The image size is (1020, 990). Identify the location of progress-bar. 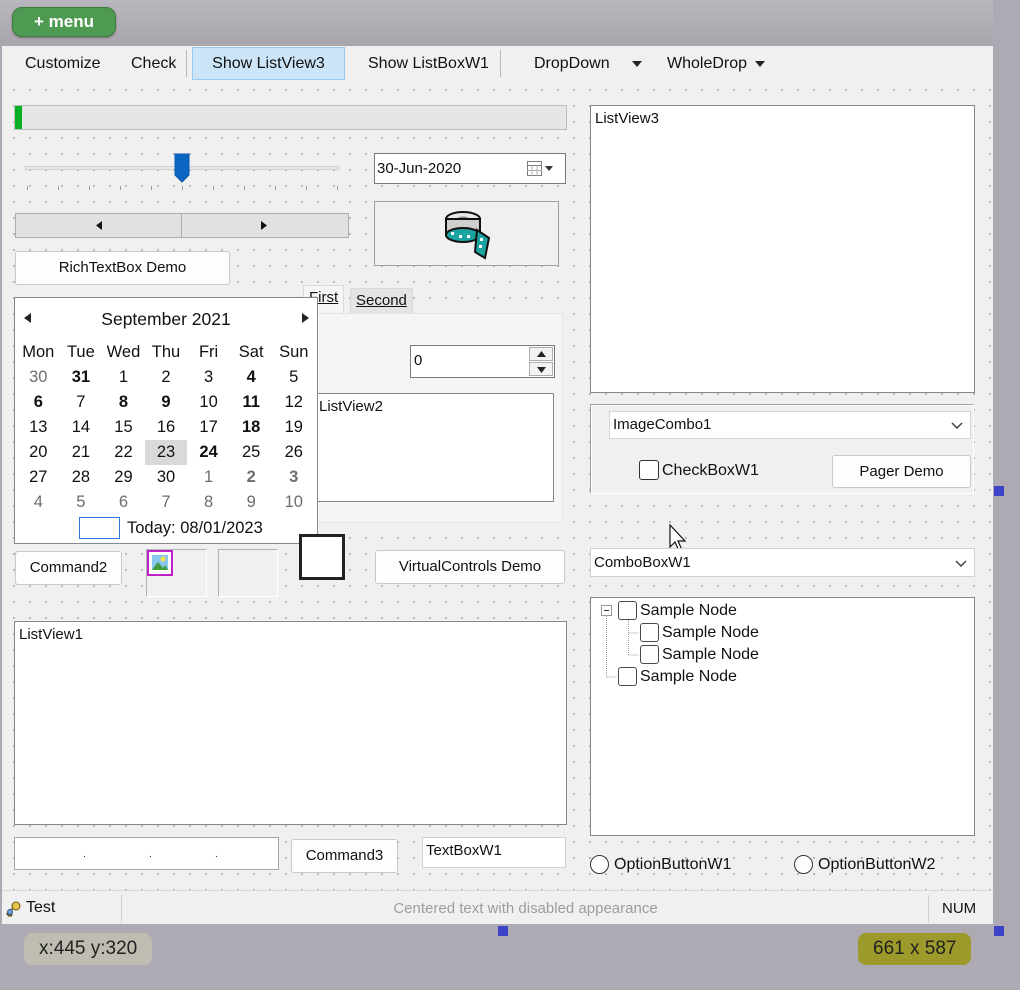
(290, 117).